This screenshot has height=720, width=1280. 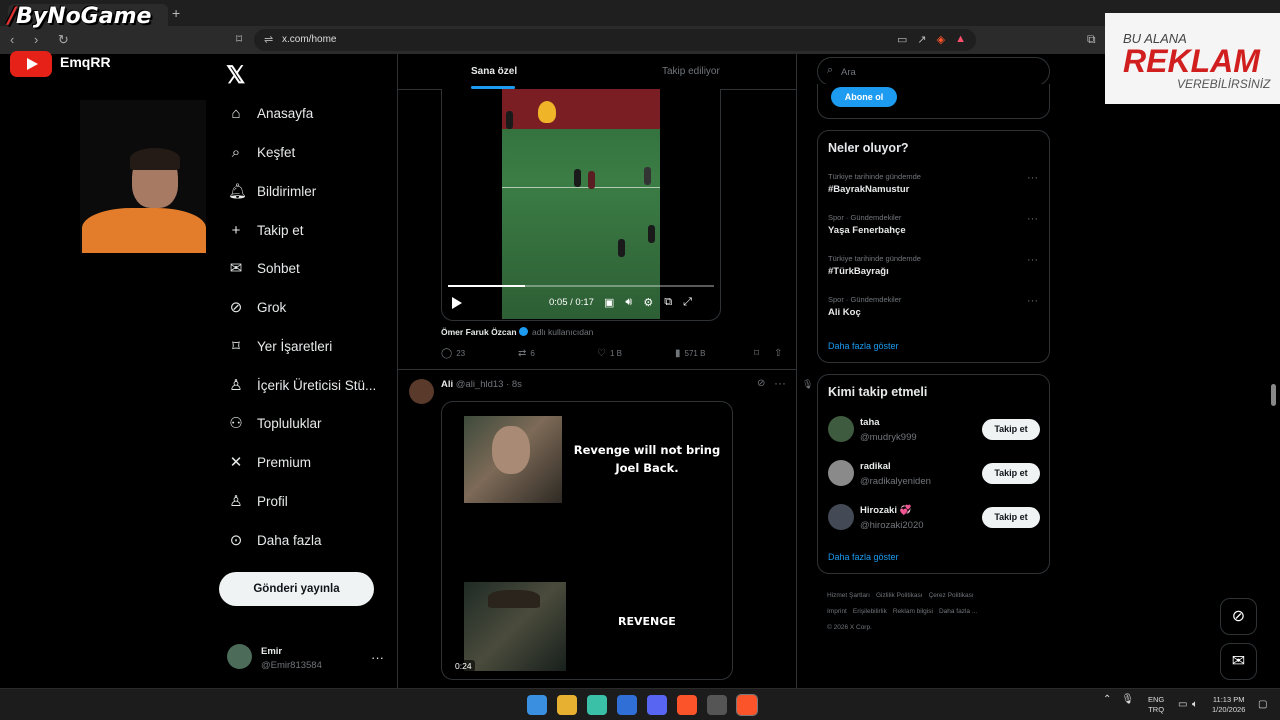 What do you see at coordinates (761, 383) in the screenshot?
I see `grok-icon: ⊘` at bounding box center [761, 383].